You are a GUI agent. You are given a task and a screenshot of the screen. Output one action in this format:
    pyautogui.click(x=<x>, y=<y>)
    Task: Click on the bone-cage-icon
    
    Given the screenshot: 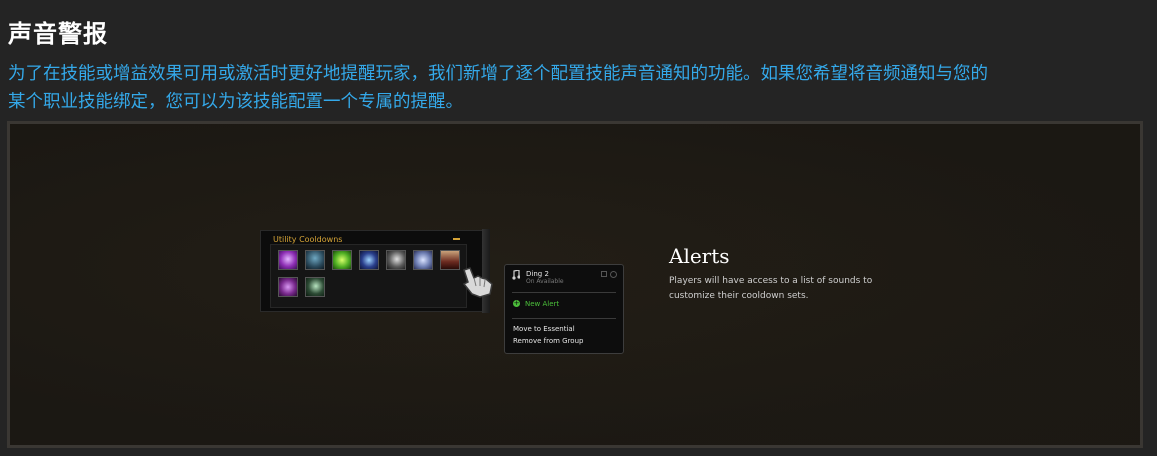 What is the action you would take?
    pyautogui.click(x=450, y=260)
    